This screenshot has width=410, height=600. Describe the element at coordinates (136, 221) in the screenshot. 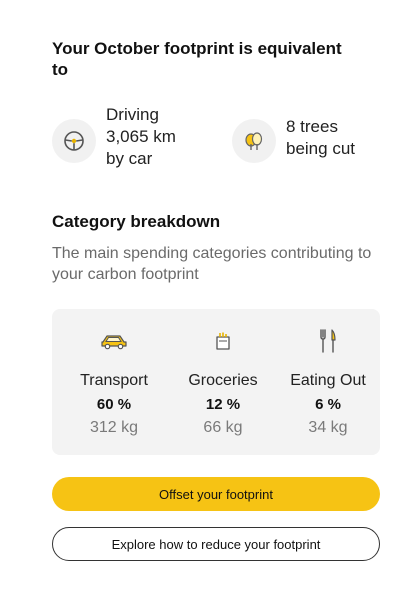

I see `category-breakdown-title: Category breakdown` at that location.